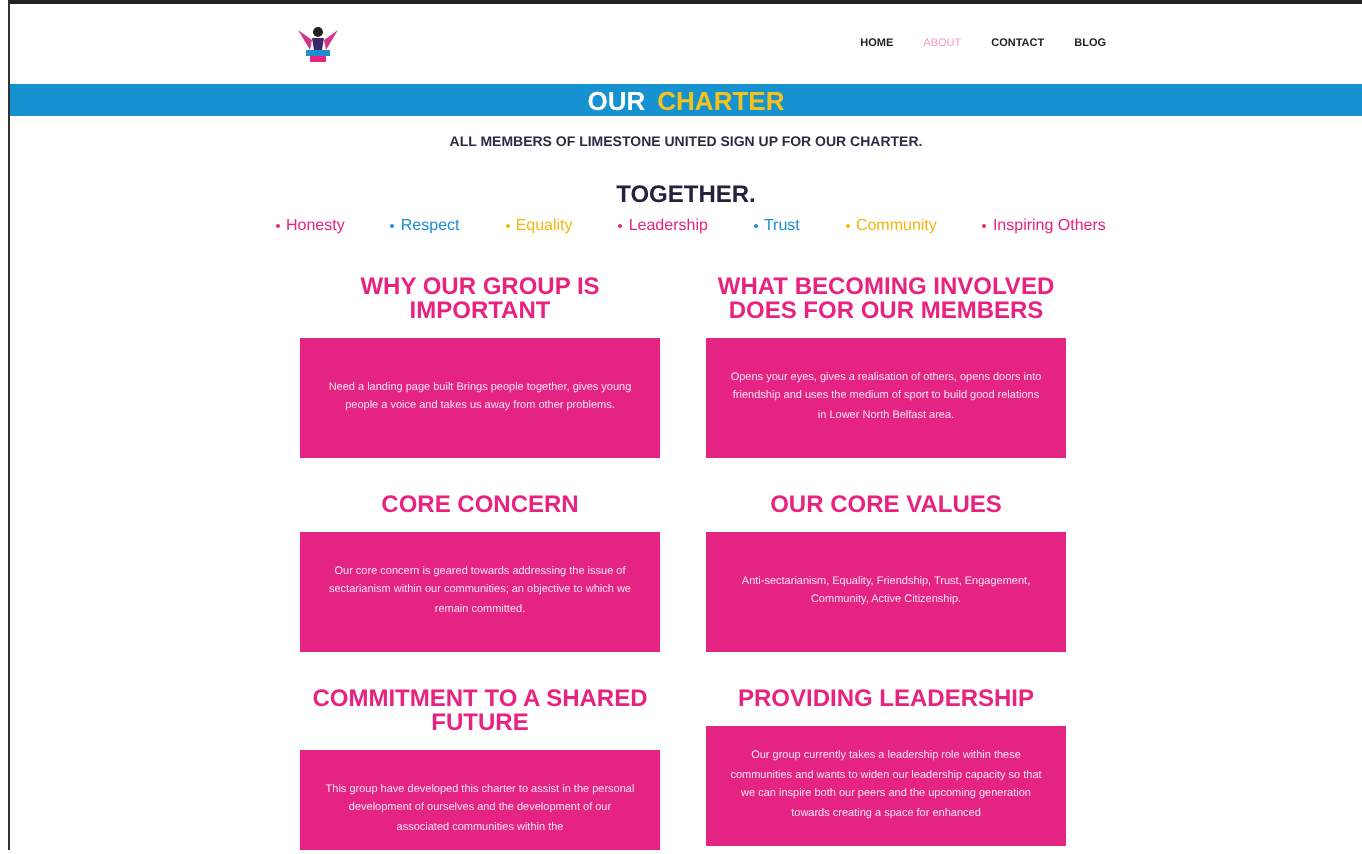 The width and height of the screenshot is (1362, 854). What do you see at coordinates (886, 298) in the screenshot?
I see `section-heading: WHAT BECOMING INVOLVED DOES FOR OUR MEMBERS` at bounding box center [886, 298].